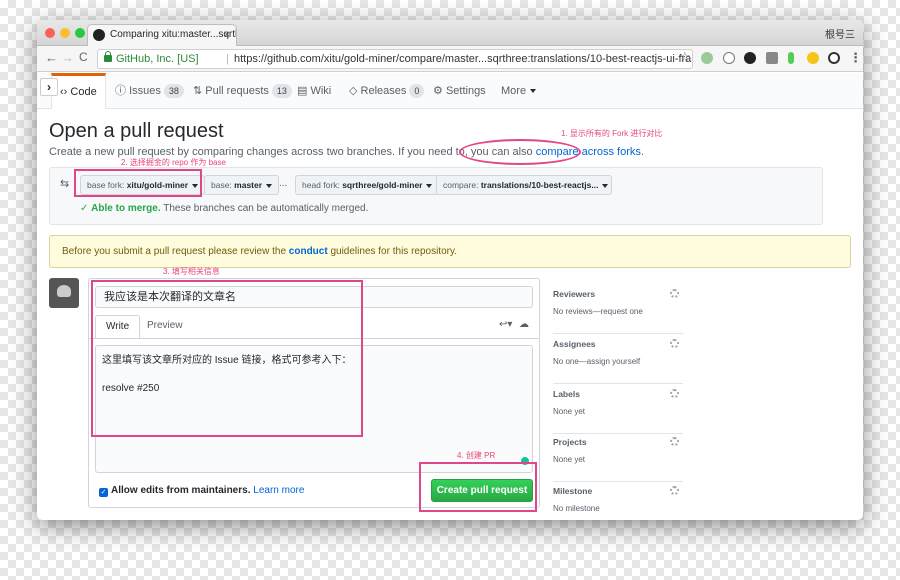  Describe the element at coordinates (49, 87) in the screenshot. I see `sidebar-toggle-button: ›` at that location.